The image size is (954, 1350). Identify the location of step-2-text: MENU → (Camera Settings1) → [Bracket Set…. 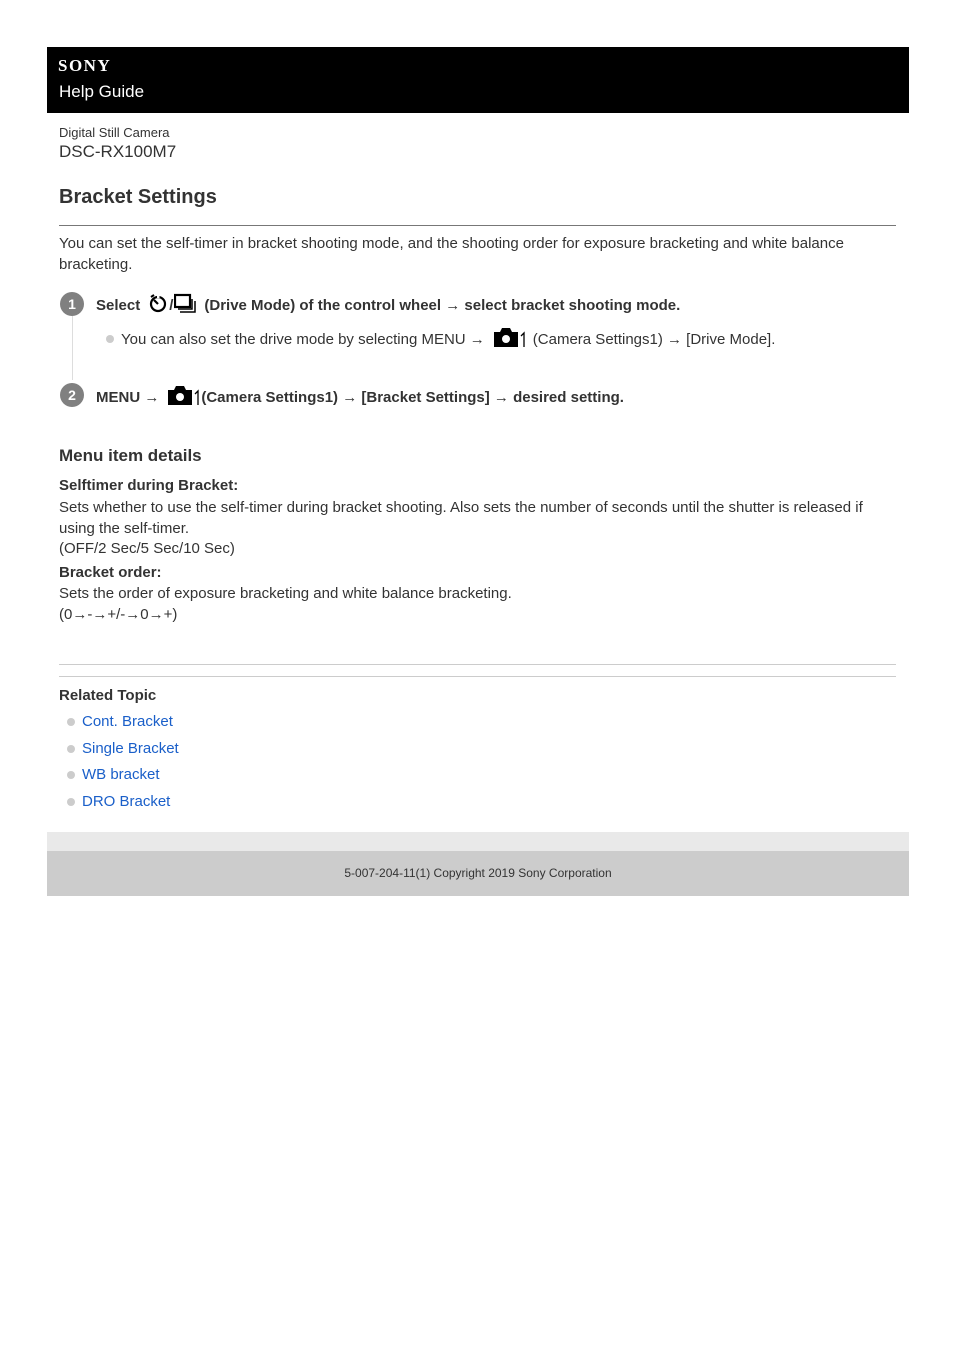
(360, 397).